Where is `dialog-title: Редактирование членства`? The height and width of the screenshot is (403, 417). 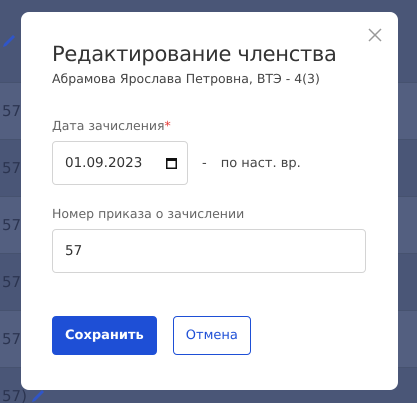 dialog-title: Редактирование членства is located at coordinates (195, 54).